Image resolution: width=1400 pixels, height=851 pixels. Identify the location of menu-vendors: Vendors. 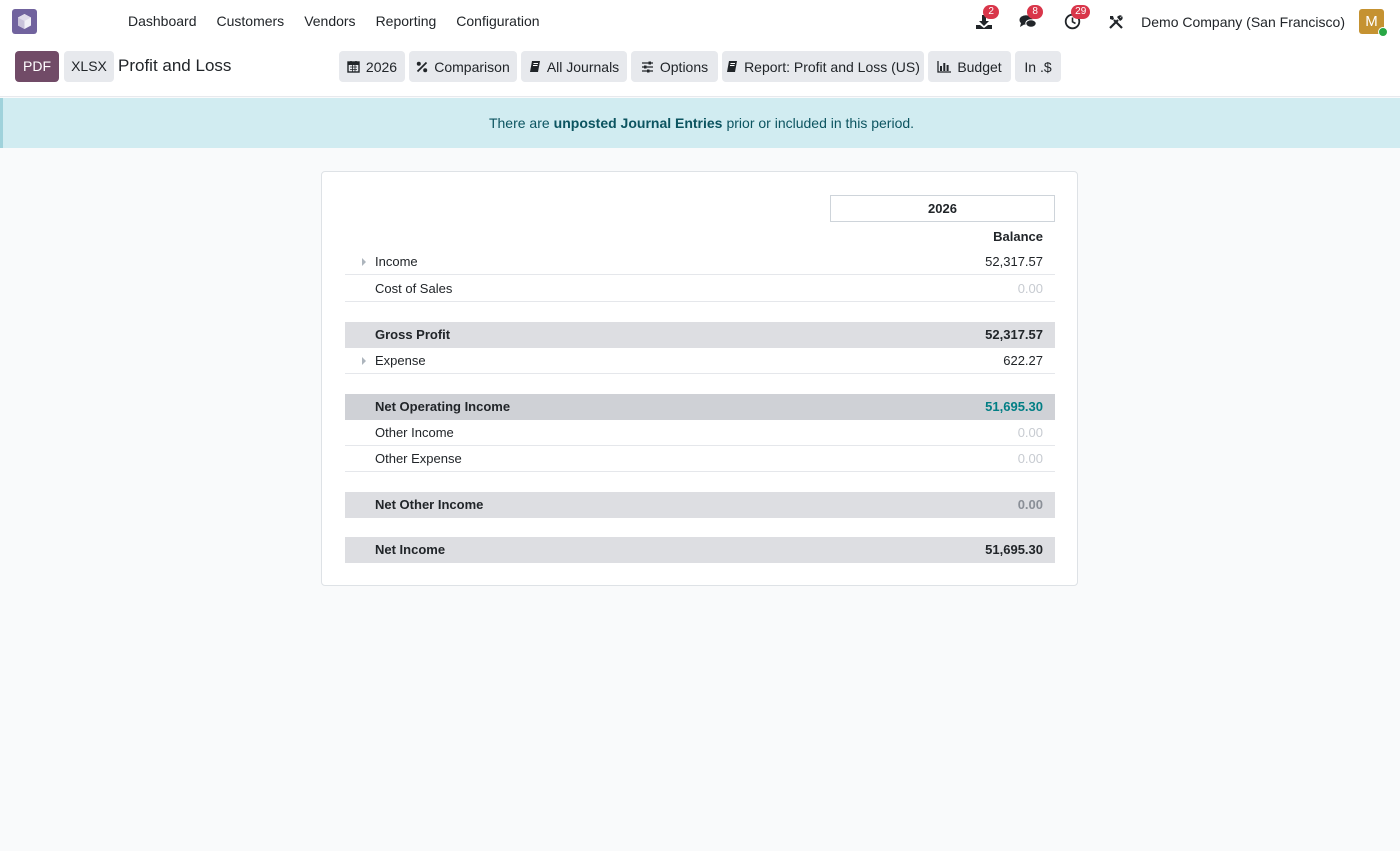
(329, 21).